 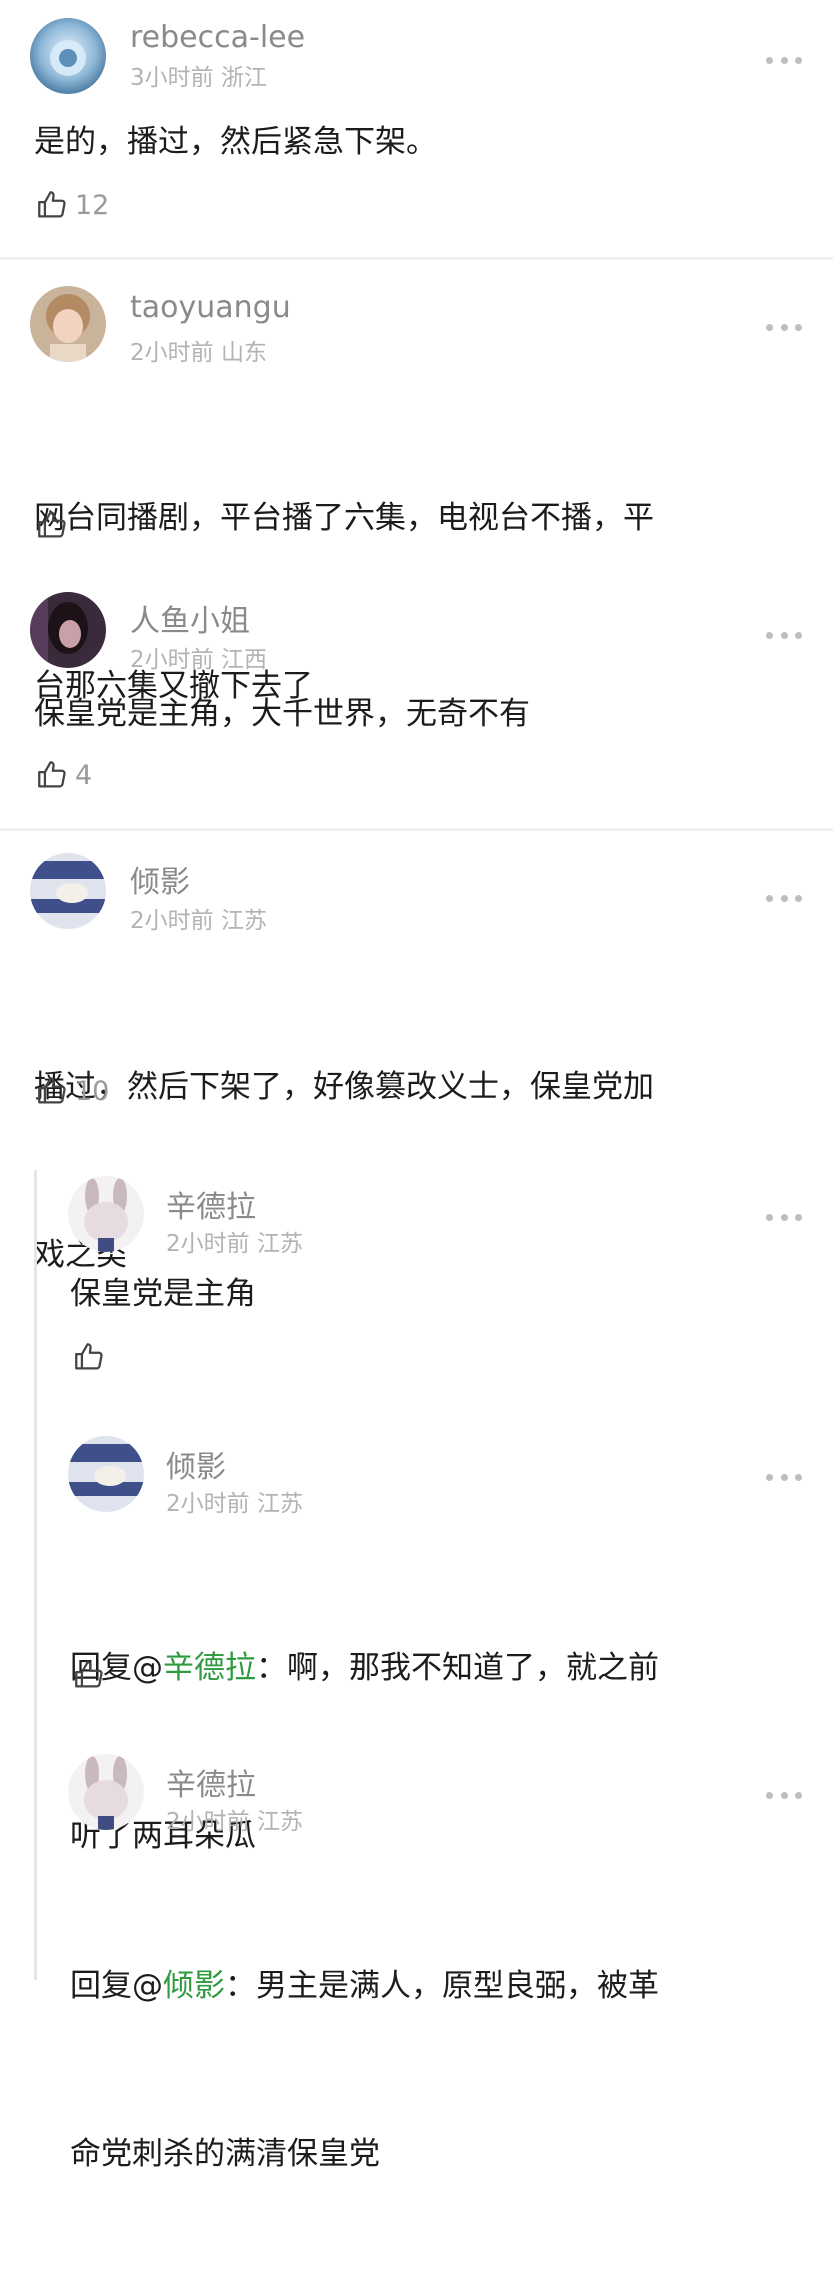 I want to click on reply-item: 辛德拉 2小时前 江苏 保皇党是主角, so click(x=416, y=1287).